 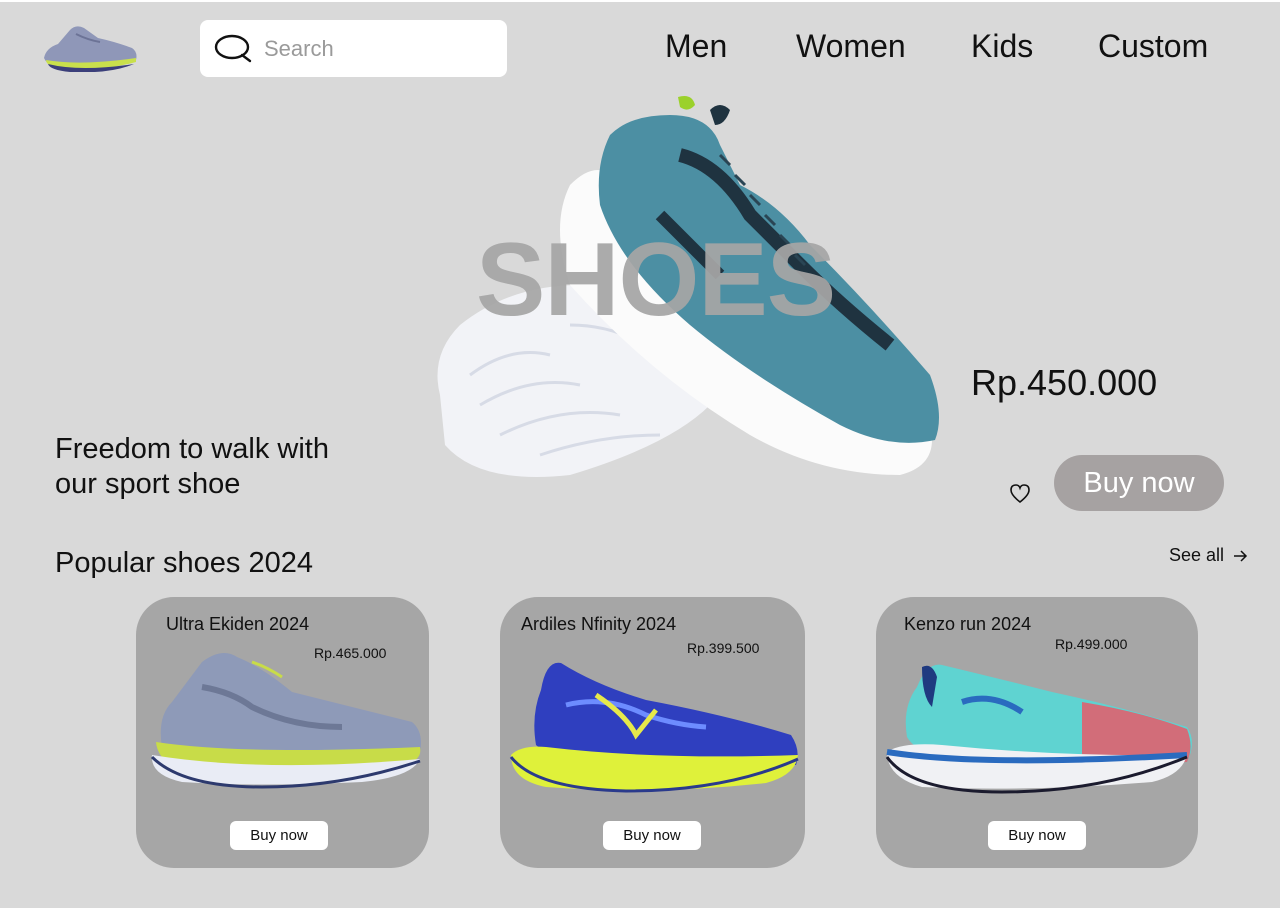 I want to click on top-border, so click(x=640, y=1).